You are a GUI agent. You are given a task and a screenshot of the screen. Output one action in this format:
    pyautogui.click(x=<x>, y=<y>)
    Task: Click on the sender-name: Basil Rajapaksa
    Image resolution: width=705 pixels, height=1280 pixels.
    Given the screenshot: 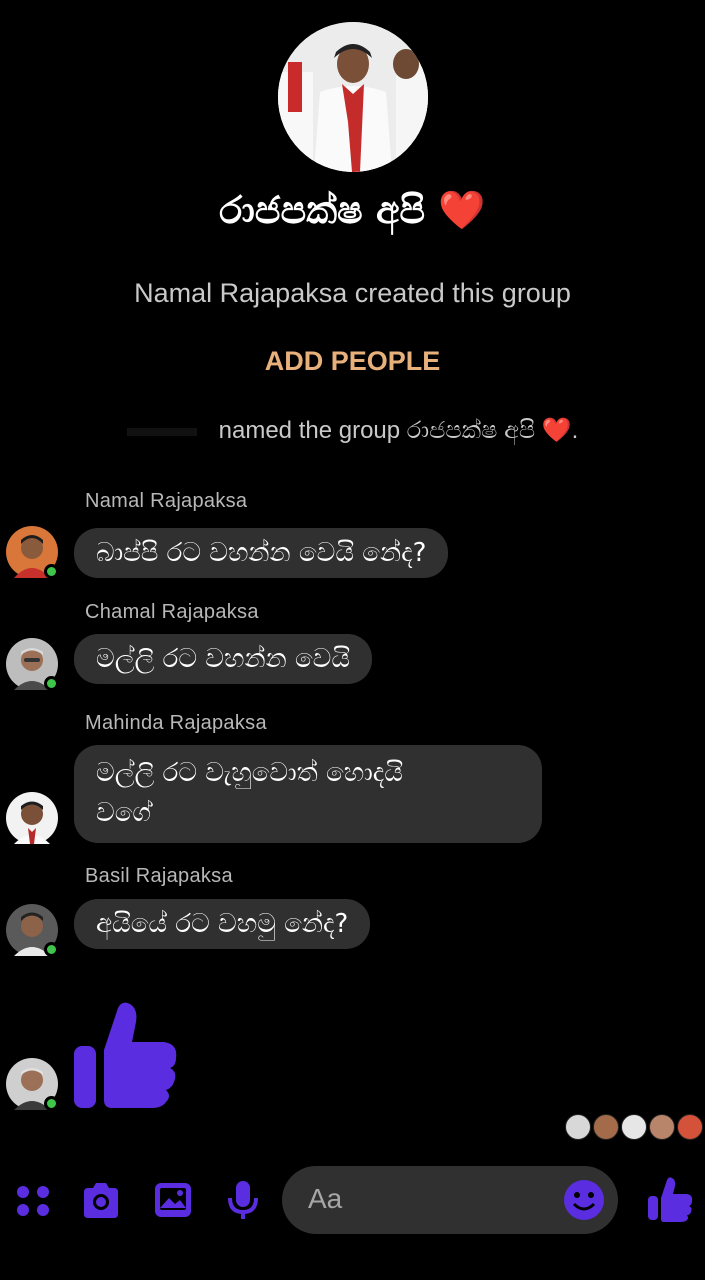 What is the action you would take?
    pyautogui.click(x=159, y=876)
    